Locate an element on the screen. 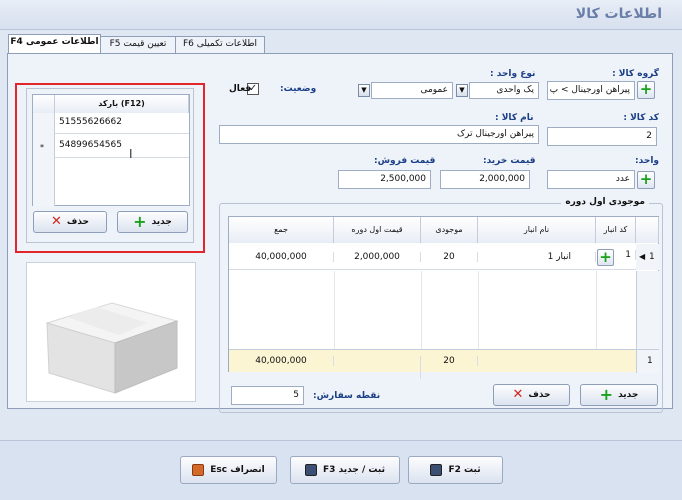 Image resolution: width=682 pixels, height=500 pixels. purchase-price-label: قیمت خرید: is located at coordinates (509, 161).